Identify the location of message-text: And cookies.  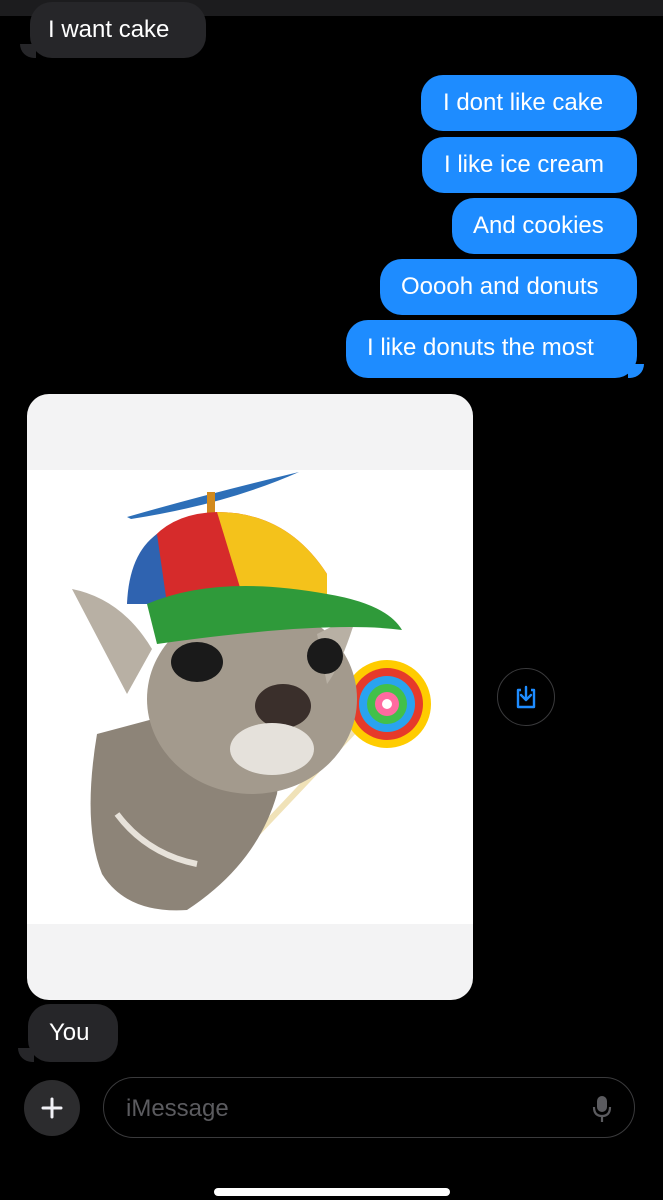
(538, 225).